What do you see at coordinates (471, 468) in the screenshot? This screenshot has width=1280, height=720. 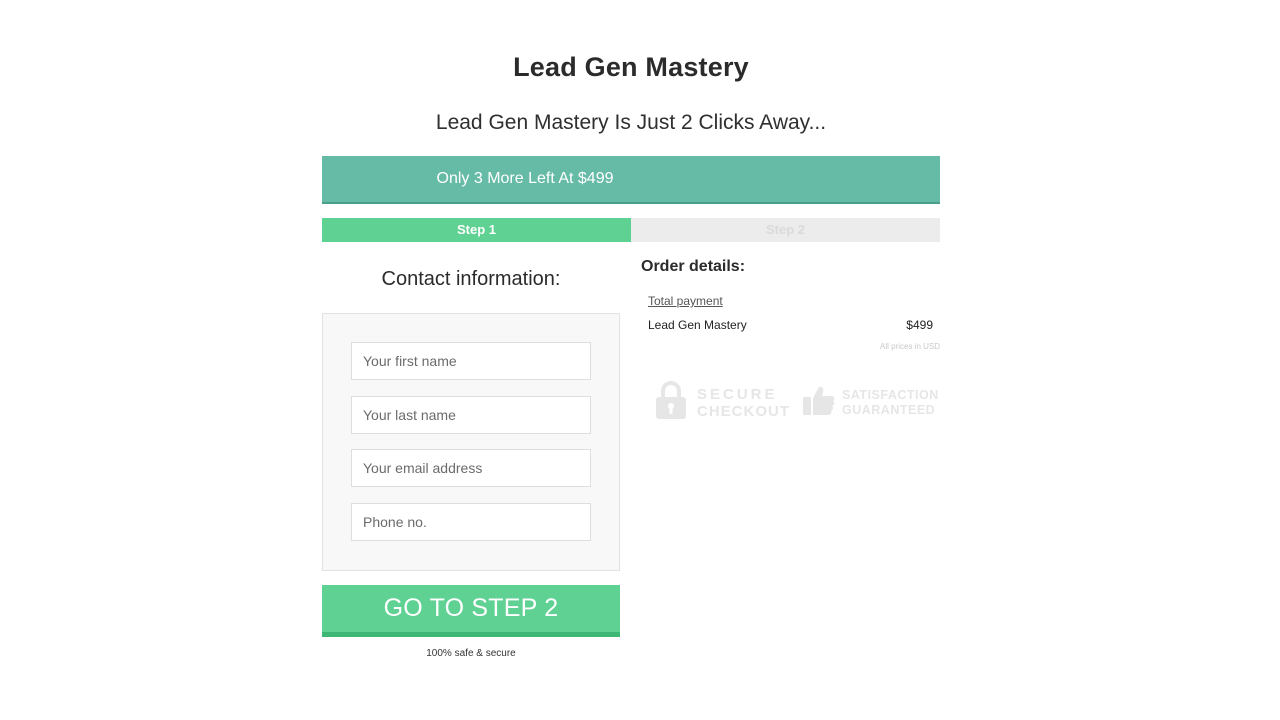 I see `email-input` at bounding box center [471, 468].